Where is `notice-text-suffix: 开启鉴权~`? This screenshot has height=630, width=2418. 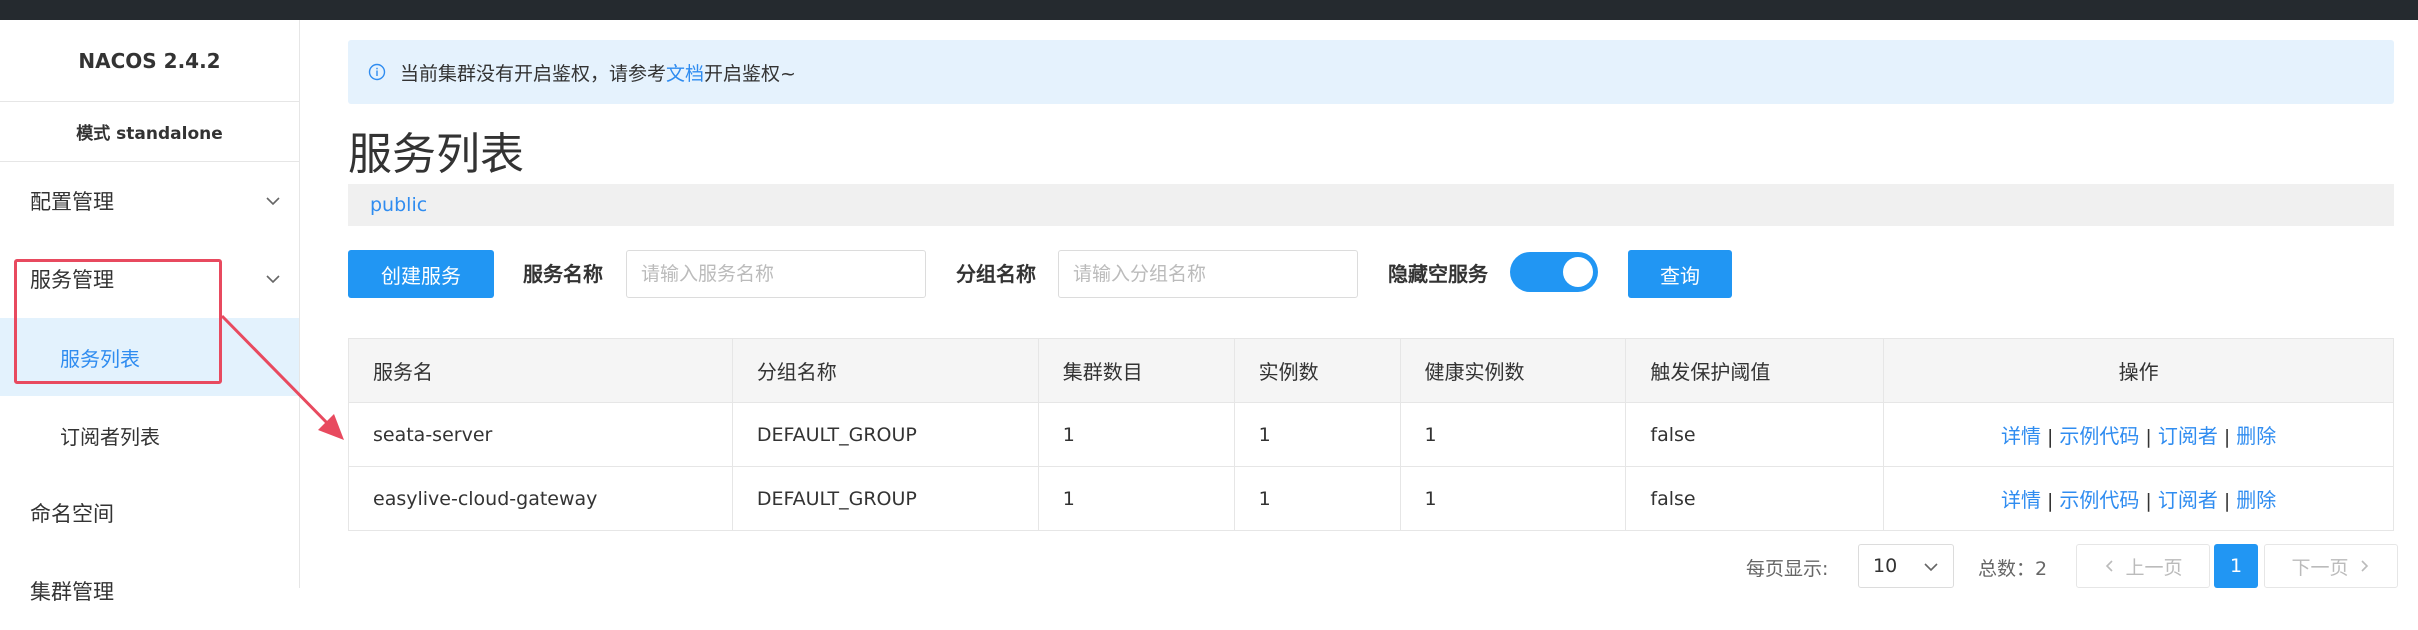
notice-text-suffix: 开启鉴权~ is located at coordinates (750, 73).